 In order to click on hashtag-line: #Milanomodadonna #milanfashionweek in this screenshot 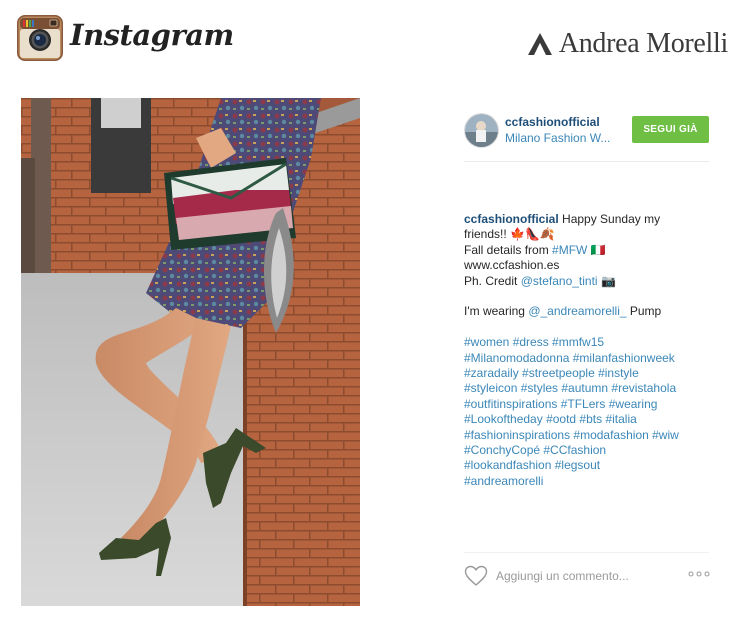, I will do `click(586, 358)`.